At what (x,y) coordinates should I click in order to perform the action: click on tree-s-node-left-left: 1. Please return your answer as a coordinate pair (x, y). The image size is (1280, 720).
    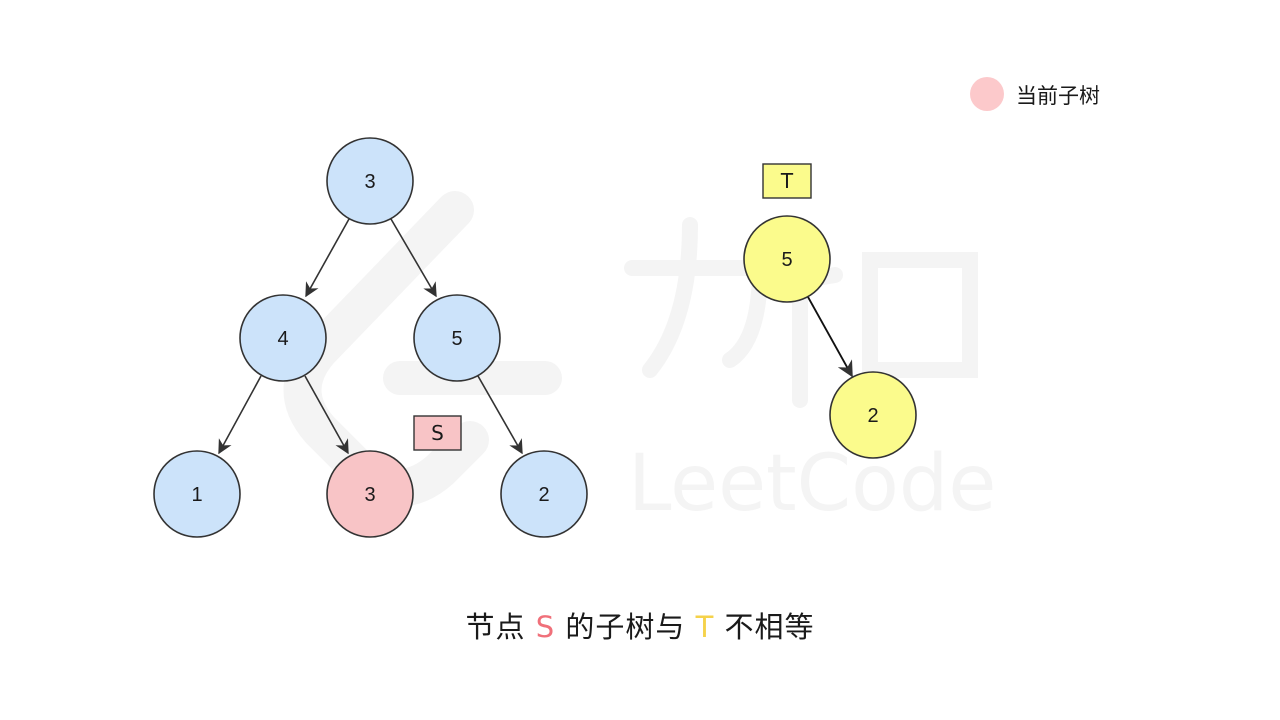
    Looking at the image, I should click on (197, 494).